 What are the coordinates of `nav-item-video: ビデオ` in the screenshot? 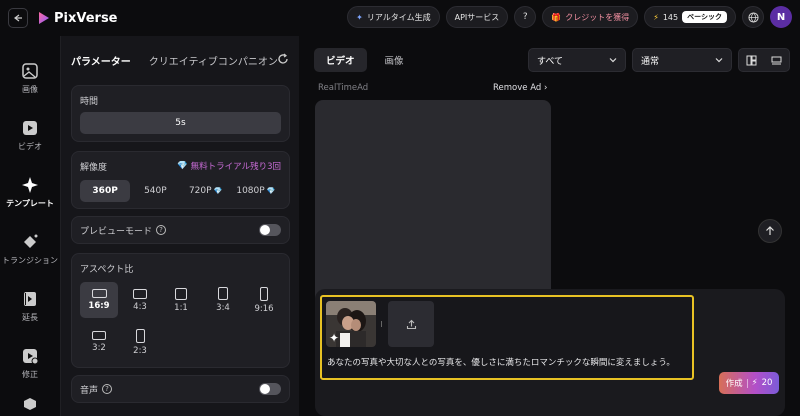 It's located at (30, 135).